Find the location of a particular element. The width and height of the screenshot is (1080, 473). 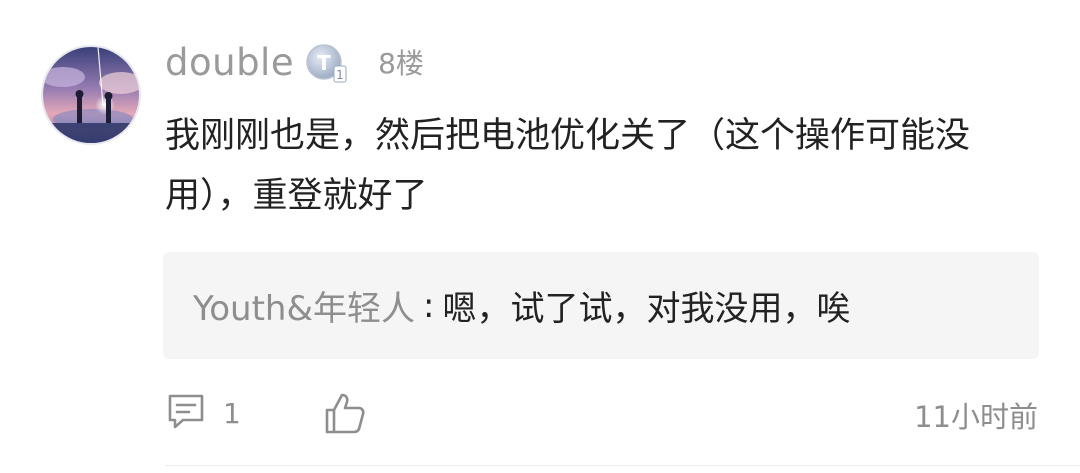

floor-number: 8楼 is located at coordinates (401, 63).